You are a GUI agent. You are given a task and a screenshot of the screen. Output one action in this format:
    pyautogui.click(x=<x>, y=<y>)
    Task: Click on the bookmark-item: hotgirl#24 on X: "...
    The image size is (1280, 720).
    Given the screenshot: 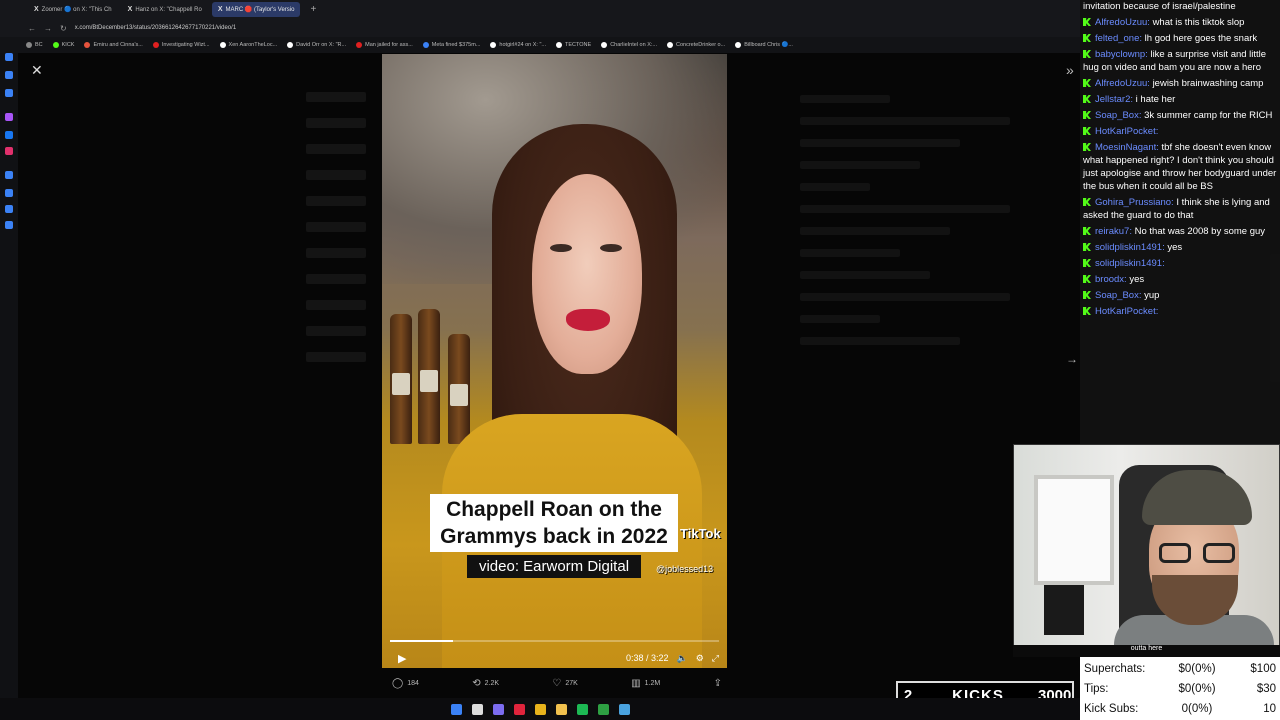 What is the action you would take?
    pyautogui.click(x=518, y=45)
    